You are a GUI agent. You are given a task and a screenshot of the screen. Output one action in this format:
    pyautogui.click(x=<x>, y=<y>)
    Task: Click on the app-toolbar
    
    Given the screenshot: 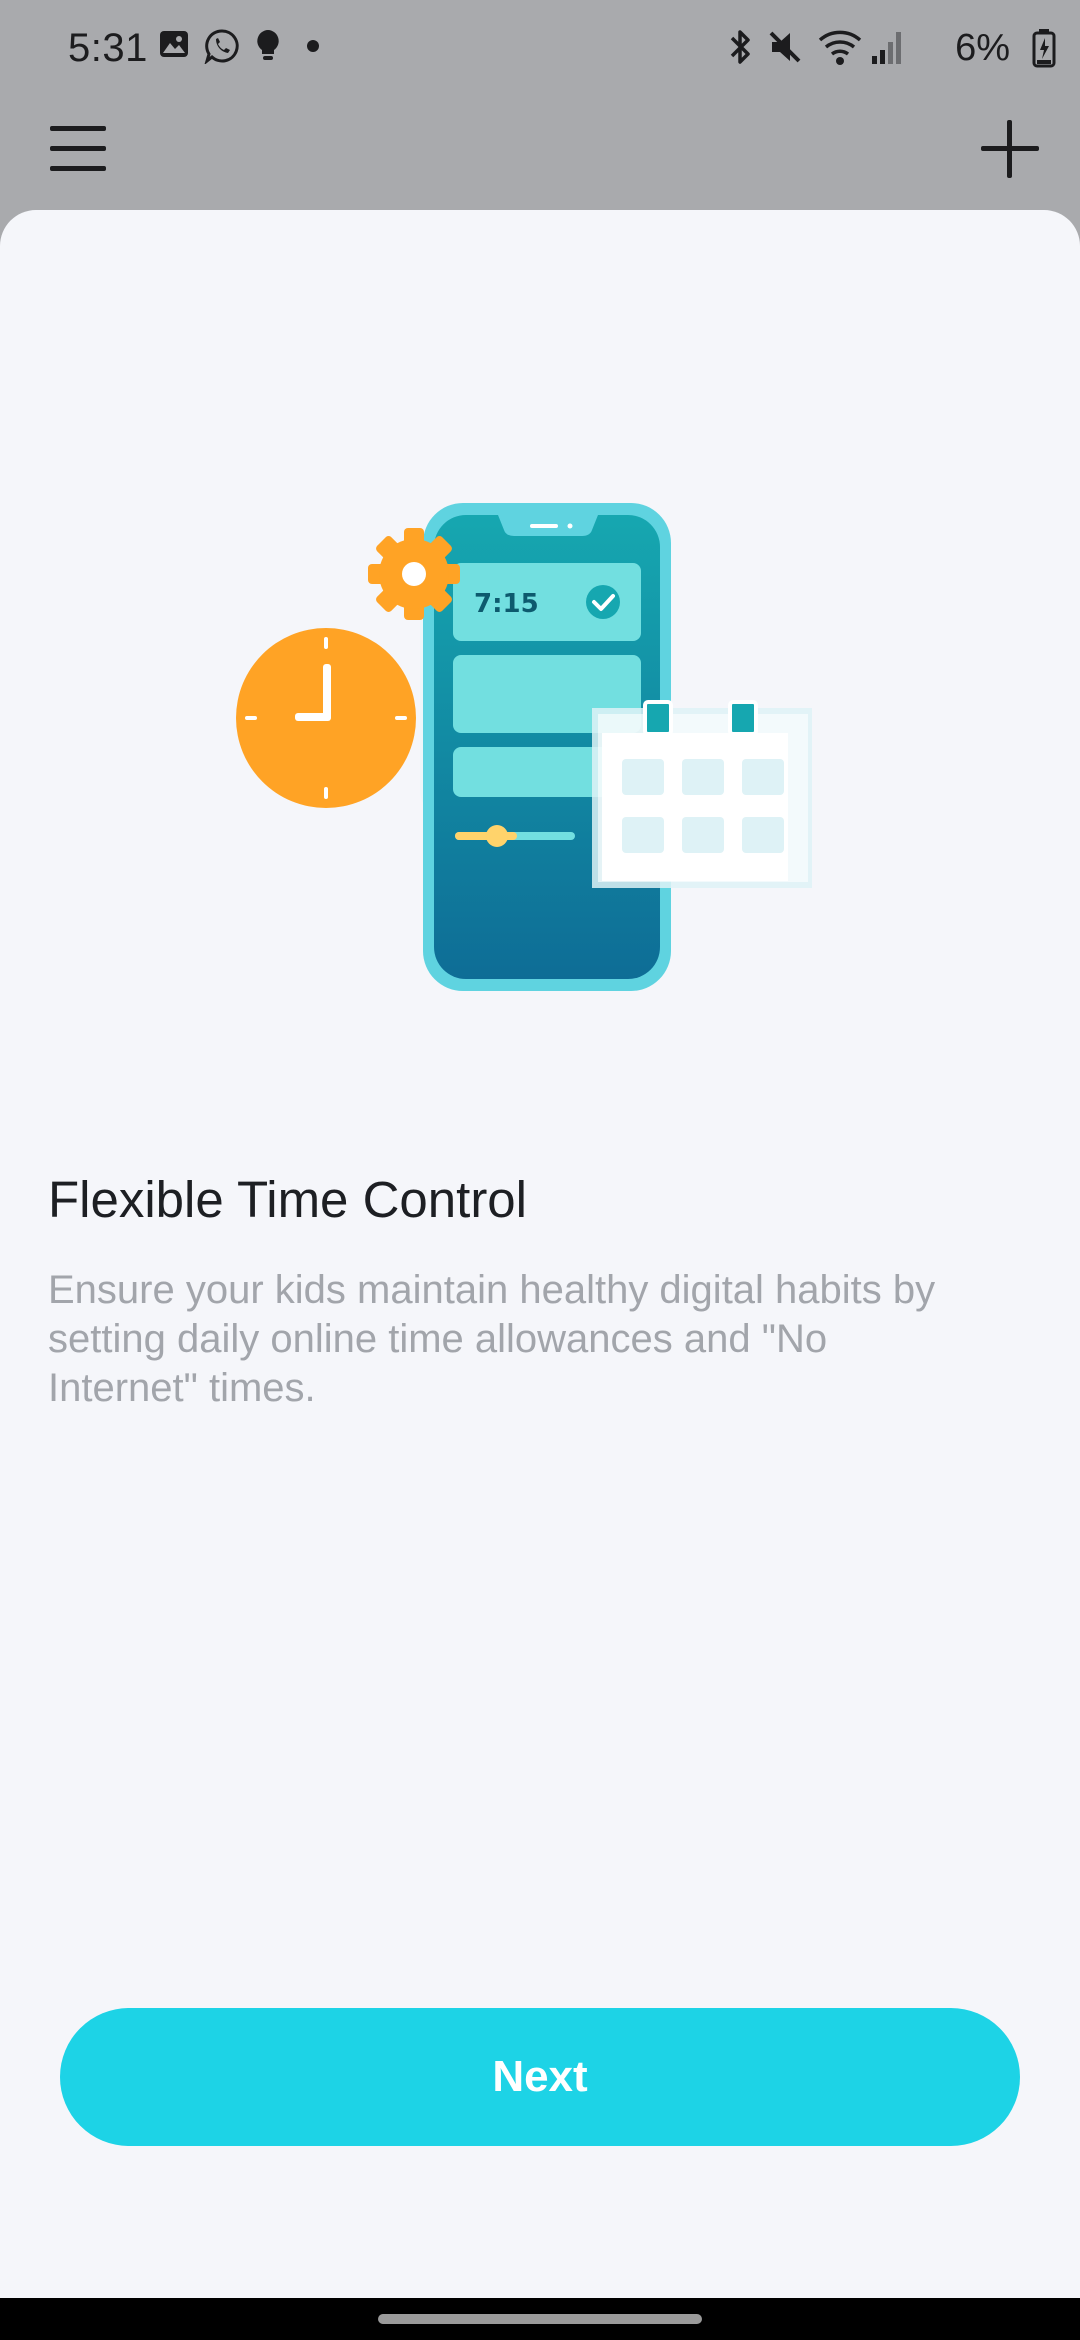 What is the action you would take?
    pyautogui.click(x=540, y=153)
    